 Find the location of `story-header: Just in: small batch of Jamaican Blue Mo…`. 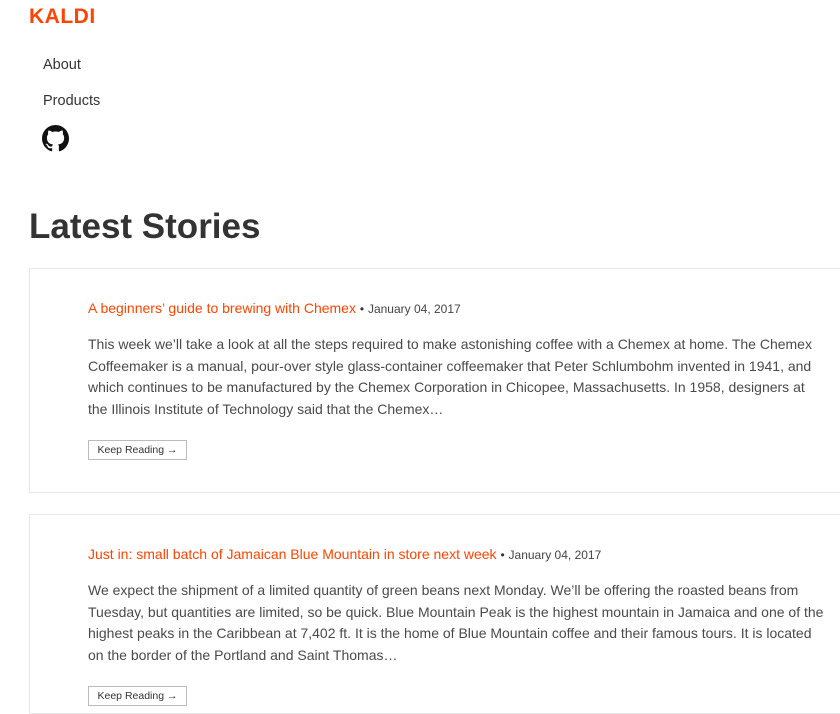

story-header: Just in: small batch of Jamaican Blue Mo… is located at coordinates (344, 554).